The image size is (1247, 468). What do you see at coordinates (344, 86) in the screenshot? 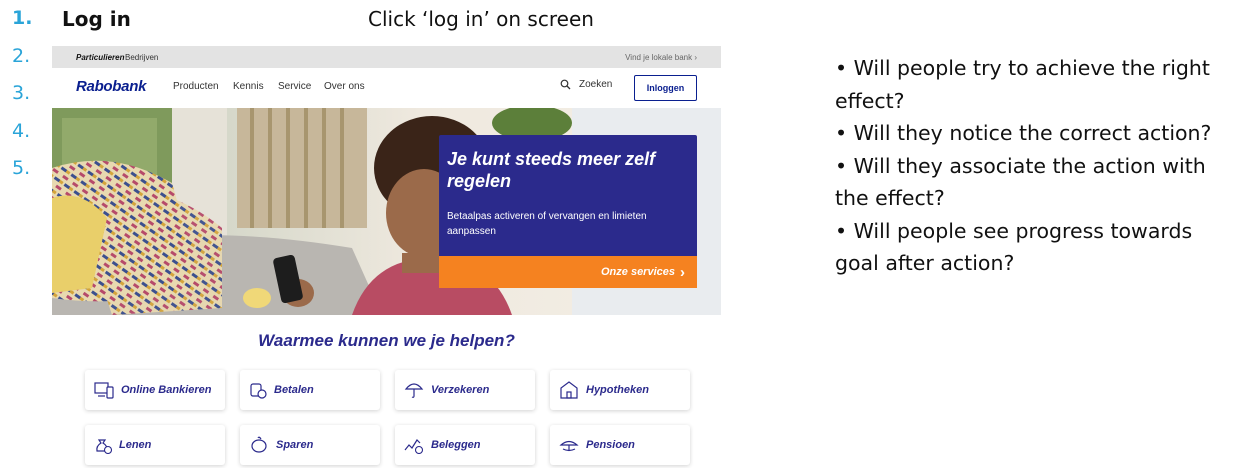
I see `nav-over-ons: Over ons` at bounding box center [344, 86].